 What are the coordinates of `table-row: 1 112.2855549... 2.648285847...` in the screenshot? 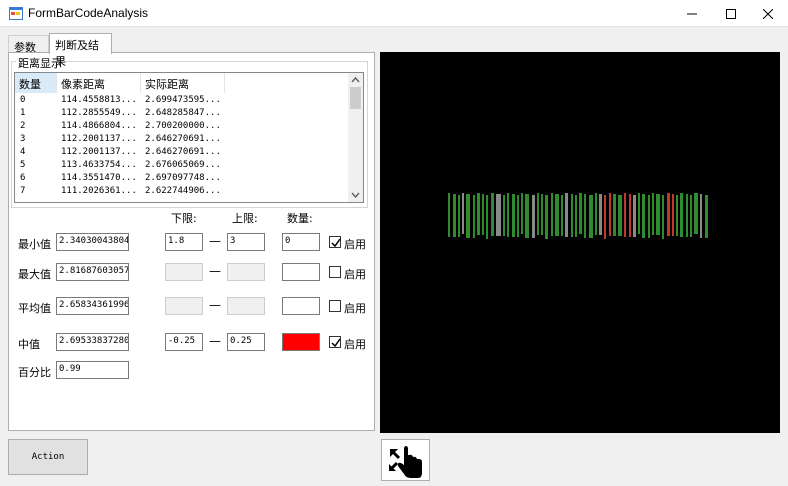 It's located at (182, 113).